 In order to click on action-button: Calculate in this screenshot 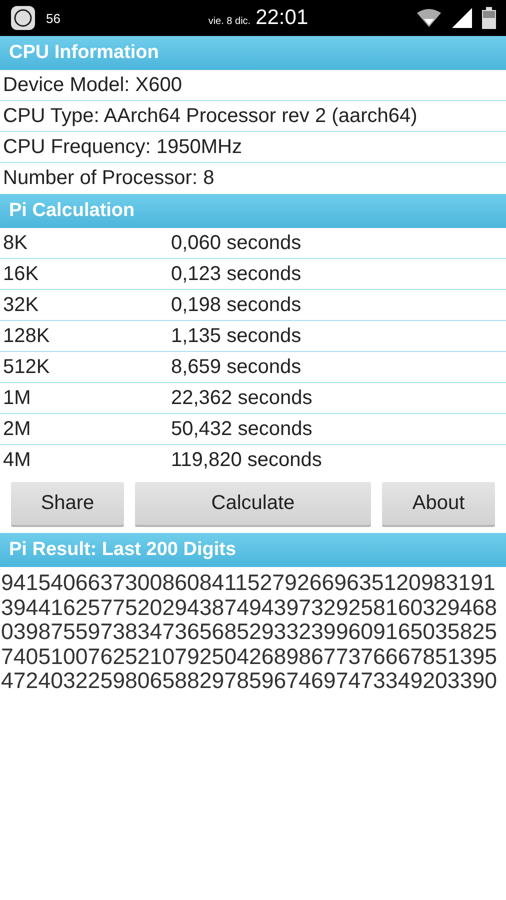, I will do `click(253, 504)`.